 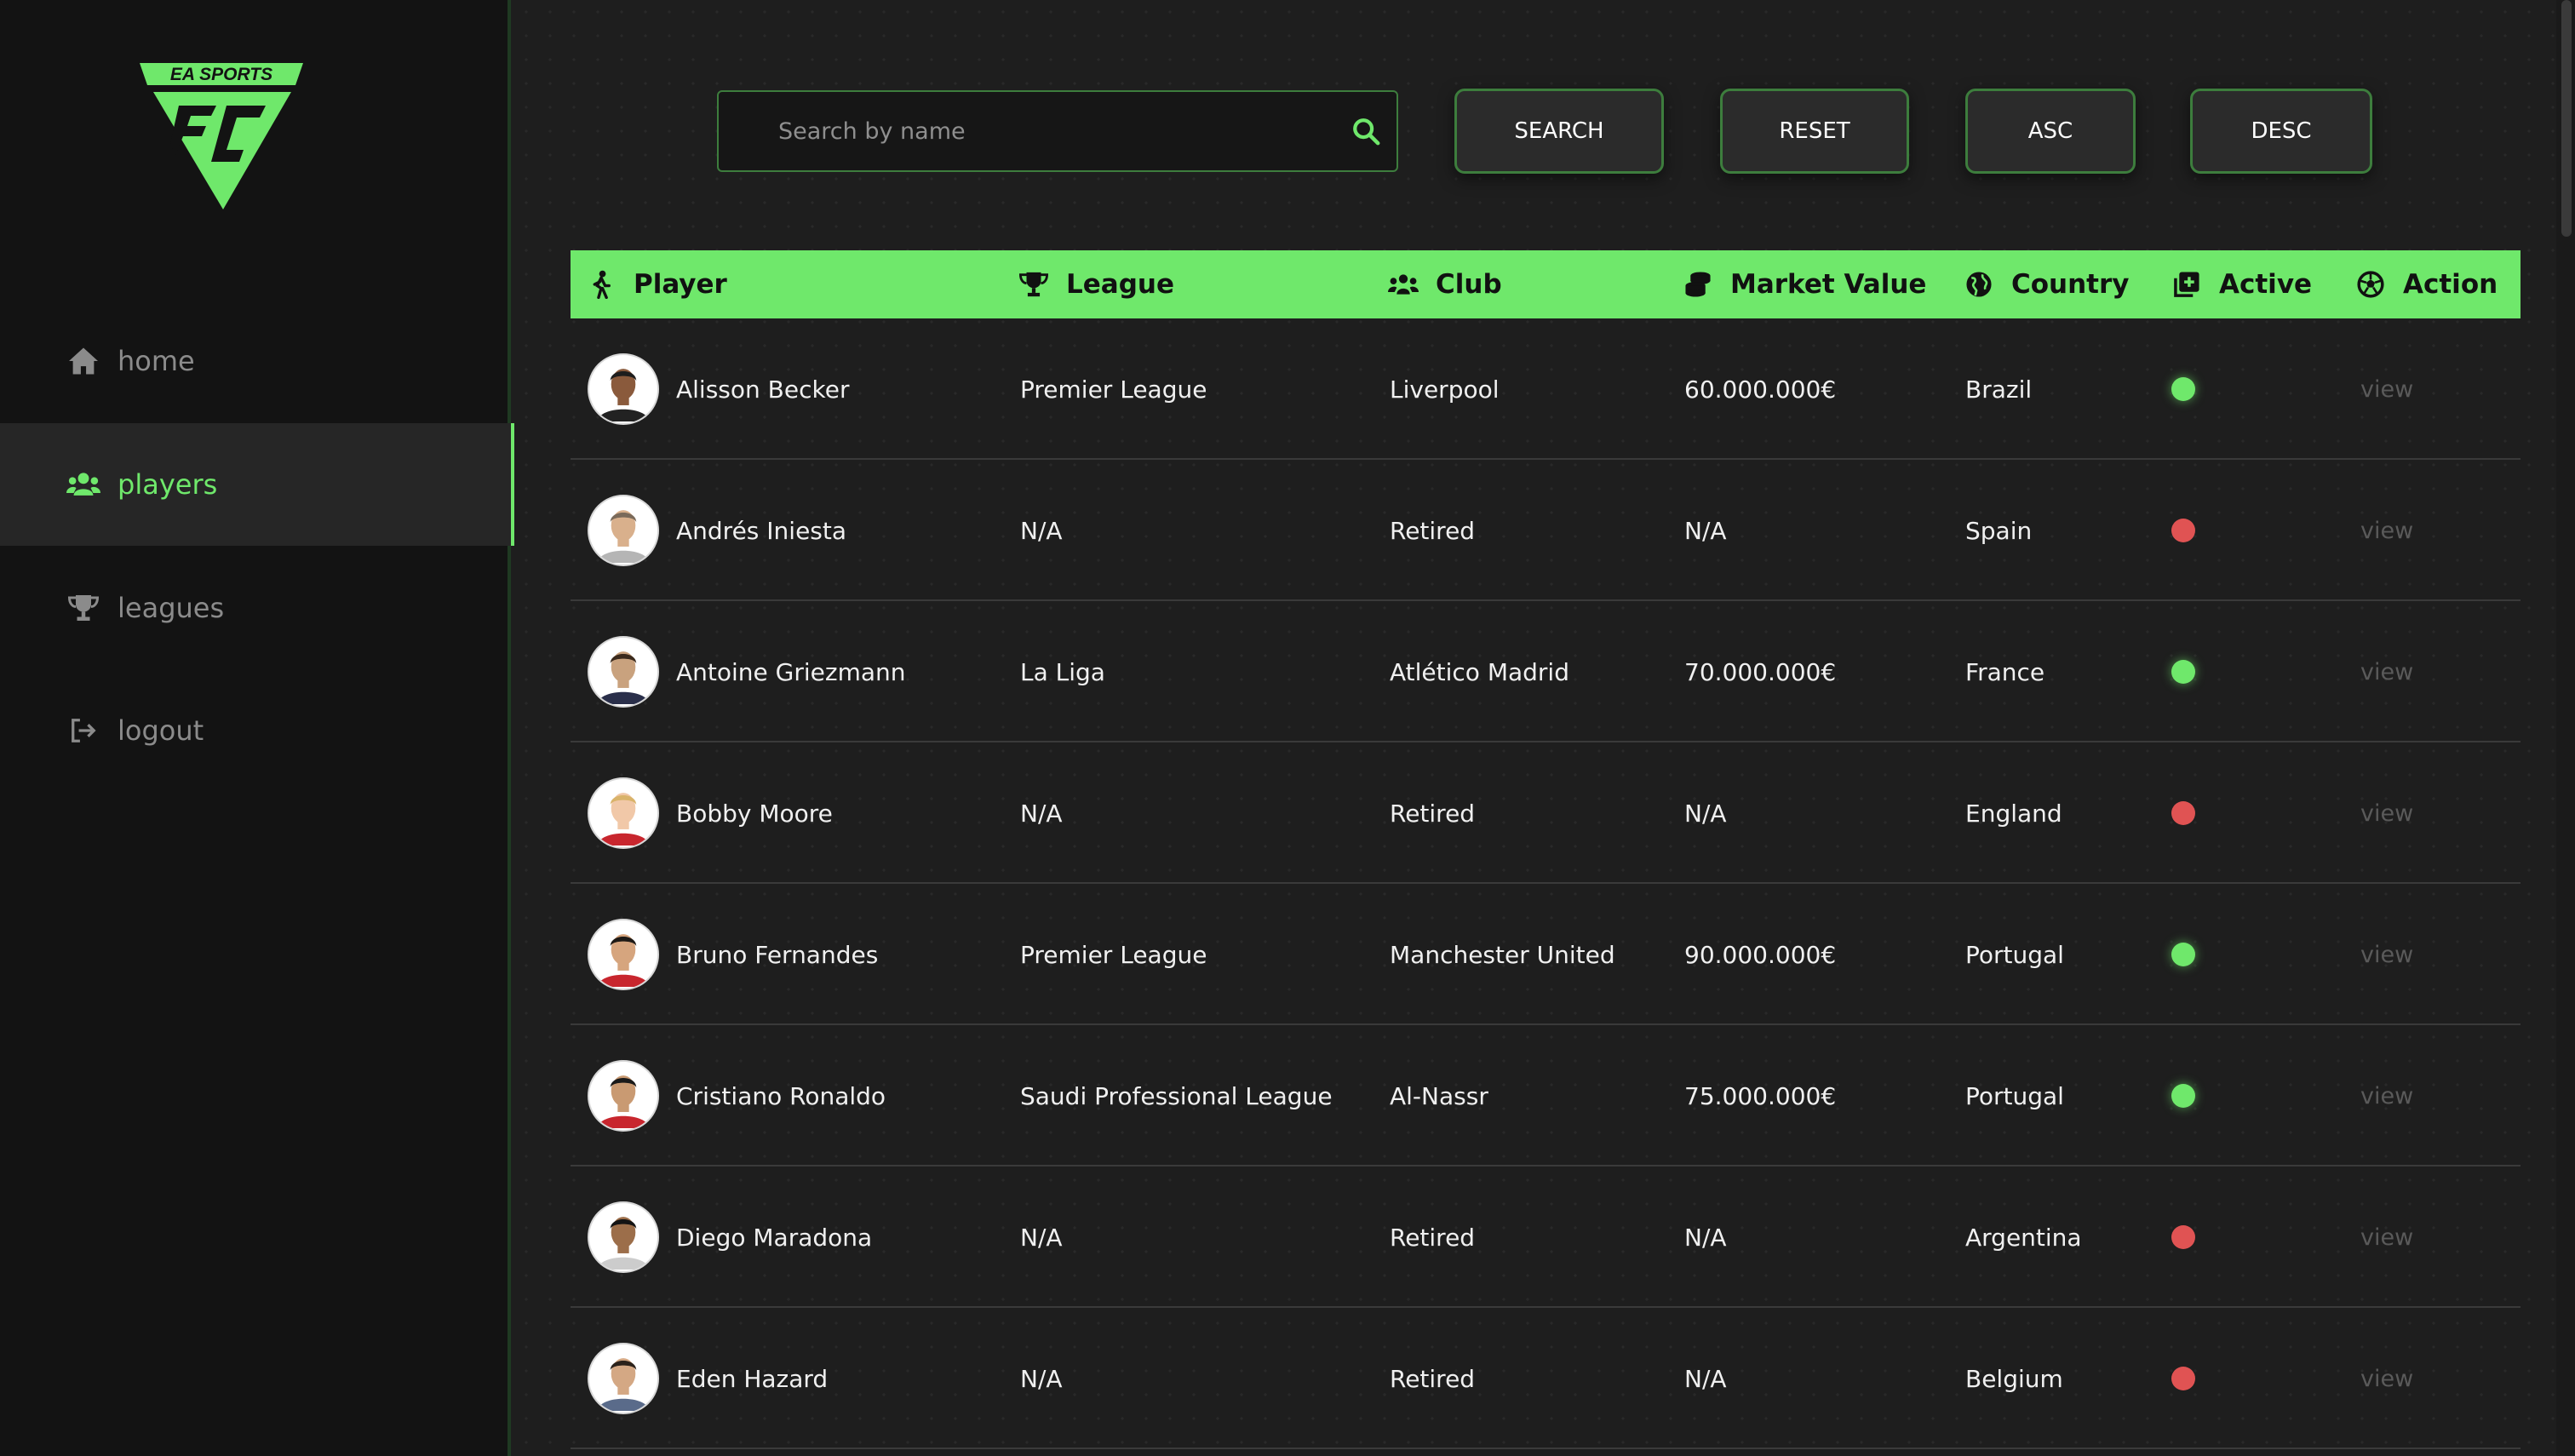 What do you see at coordinates (1502, 954) in the screenshot?
I see `club-cell: Manchester United` at bounding box center [1502, 954].